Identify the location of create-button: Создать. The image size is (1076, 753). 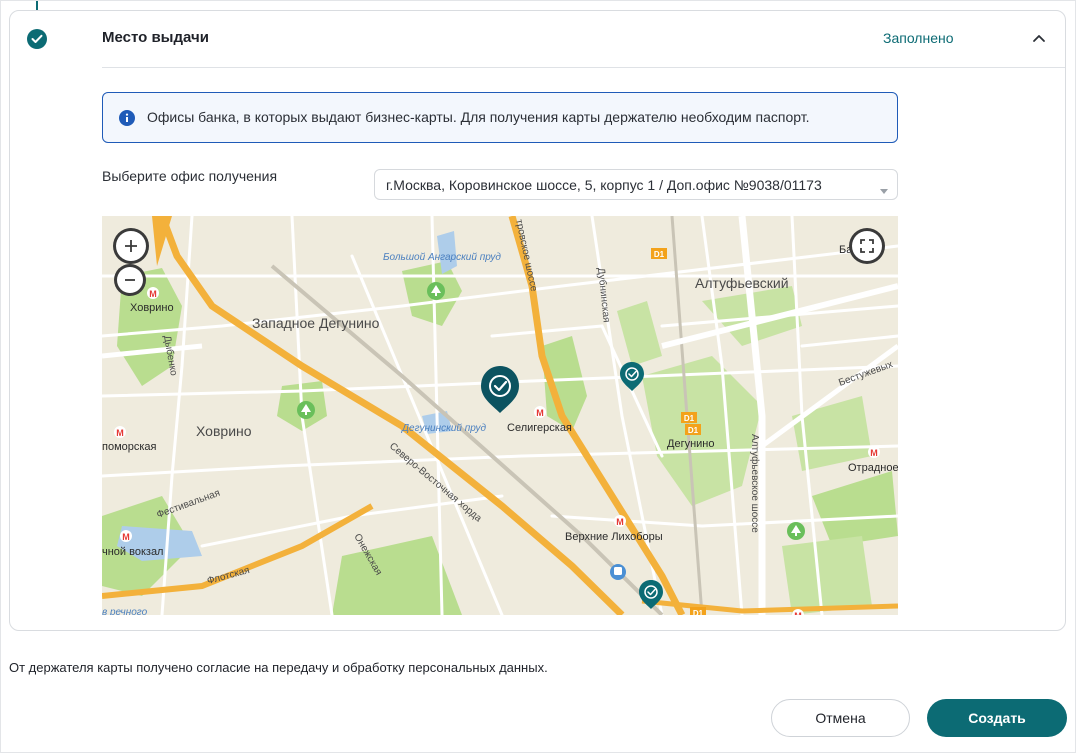
(997, 718).